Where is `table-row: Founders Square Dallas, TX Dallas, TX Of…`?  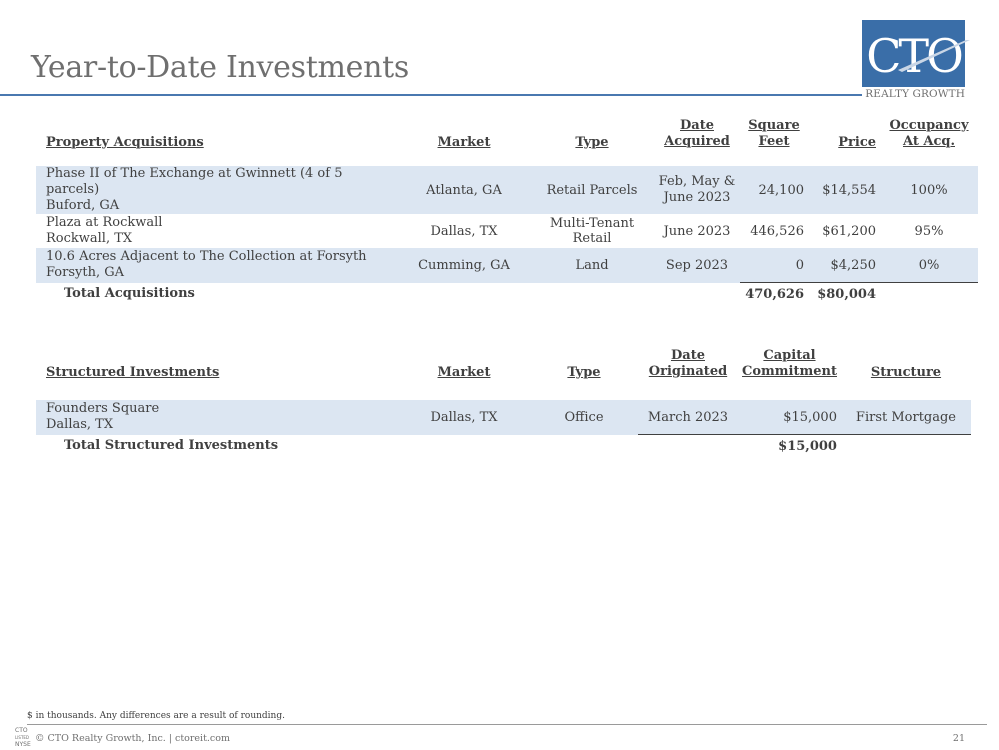 table-row: Founders Square Dallas, TX Dallas, TX Of… is located at coordinates (503, 417).